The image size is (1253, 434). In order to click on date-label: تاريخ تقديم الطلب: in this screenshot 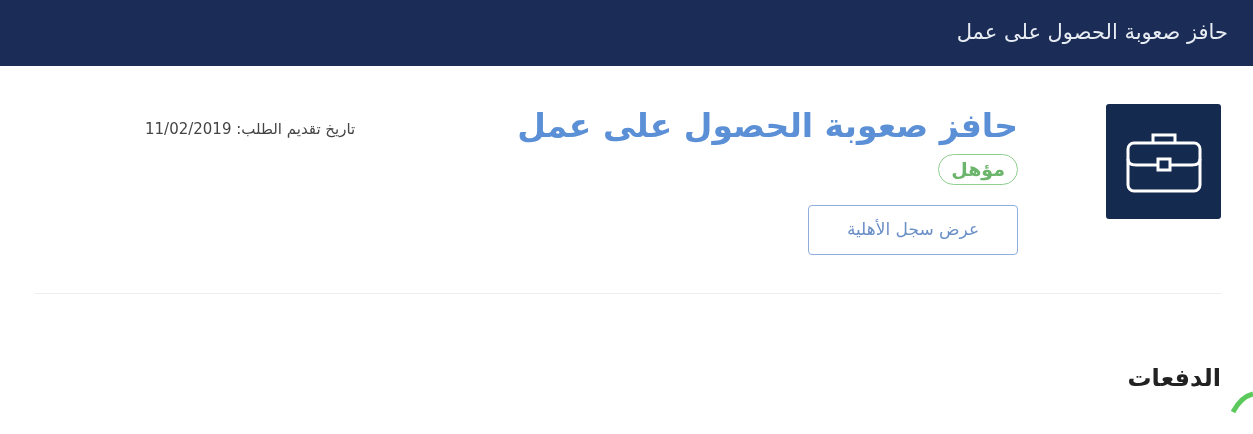, I will do `click(296, 129)`.